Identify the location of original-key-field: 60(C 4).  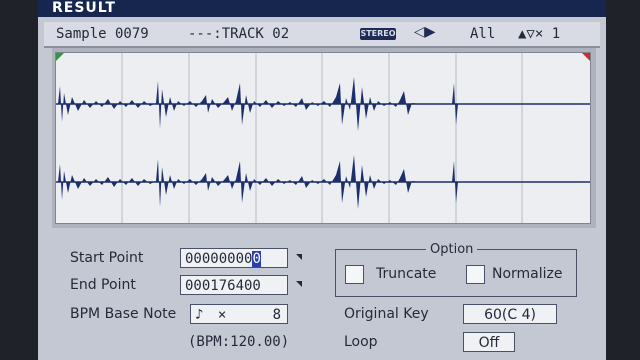
(510, 314).